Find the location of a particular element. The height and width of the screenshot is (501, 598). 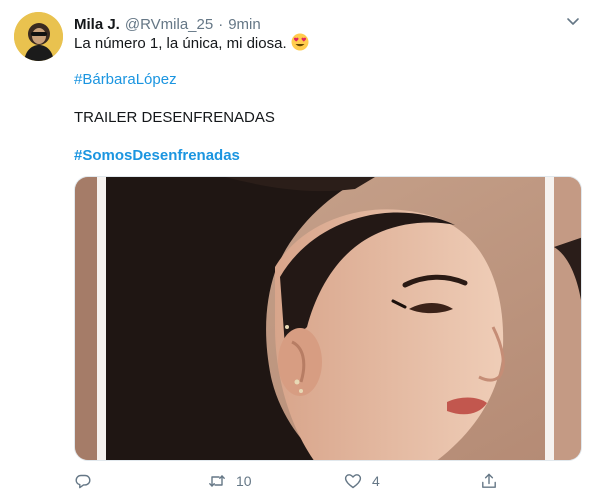

tweet-actions: 10 4 is located at coordinates (285, 481).